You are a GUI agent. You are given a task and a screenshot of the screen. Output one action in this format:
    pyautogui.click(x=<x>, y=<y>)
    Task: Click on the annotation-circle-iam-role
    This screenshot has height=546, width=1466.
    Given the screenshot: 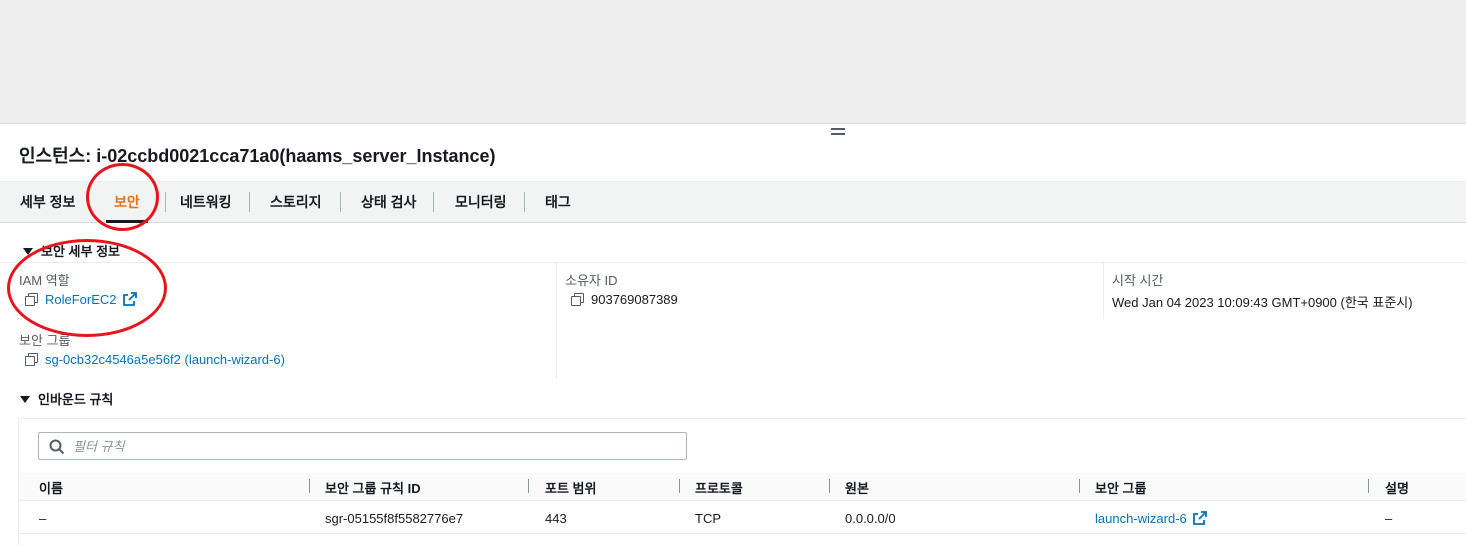 What is the action you would take?
    pyautogui.click(x=87, y=288)
    